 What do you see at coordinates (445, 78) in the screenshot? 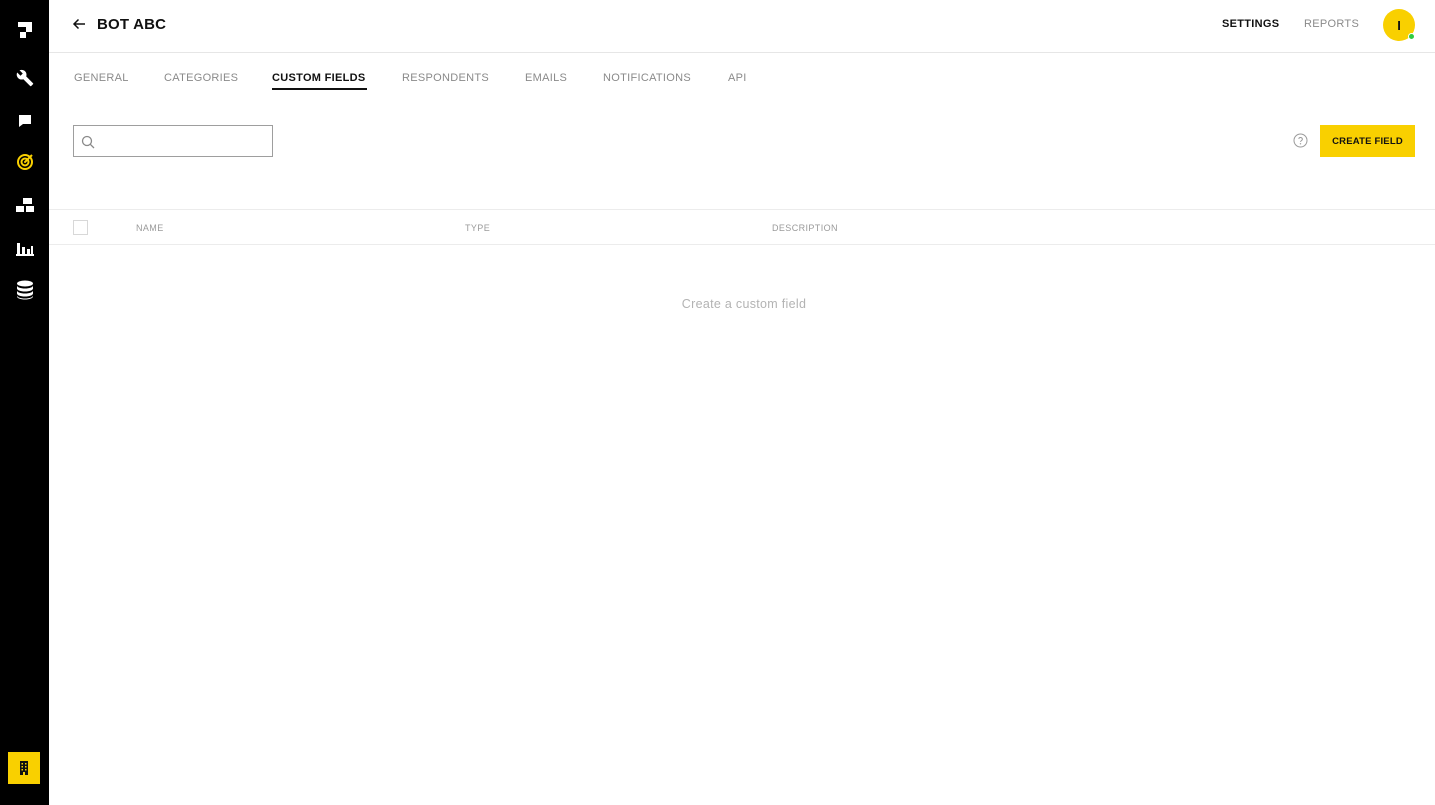
I see `tab-respondents: RESPONDENTS` at bounding box center [445, 78].